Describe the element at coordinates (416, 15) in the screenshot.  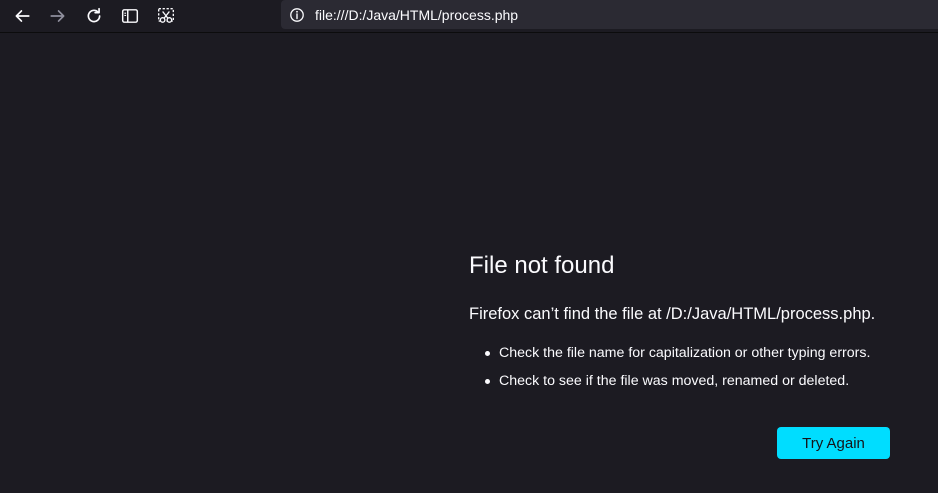
I see `url-text: file:///D:/Java/HTML/process.php` at that location.